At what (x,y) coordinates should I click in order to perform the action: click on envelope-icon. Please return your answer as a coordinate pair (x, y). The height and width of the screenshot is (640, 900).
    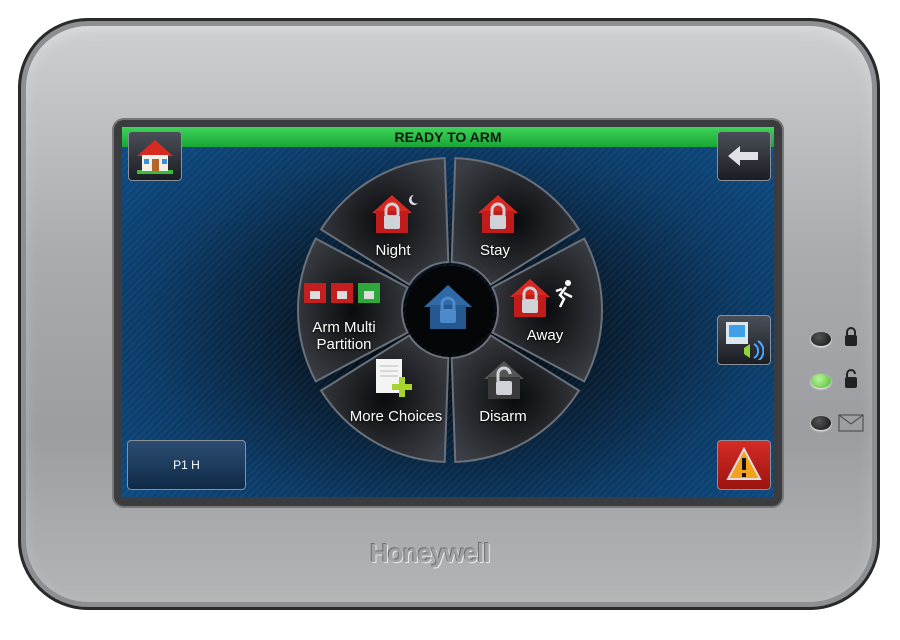
    Looking at the image, I should click on (851, 423).